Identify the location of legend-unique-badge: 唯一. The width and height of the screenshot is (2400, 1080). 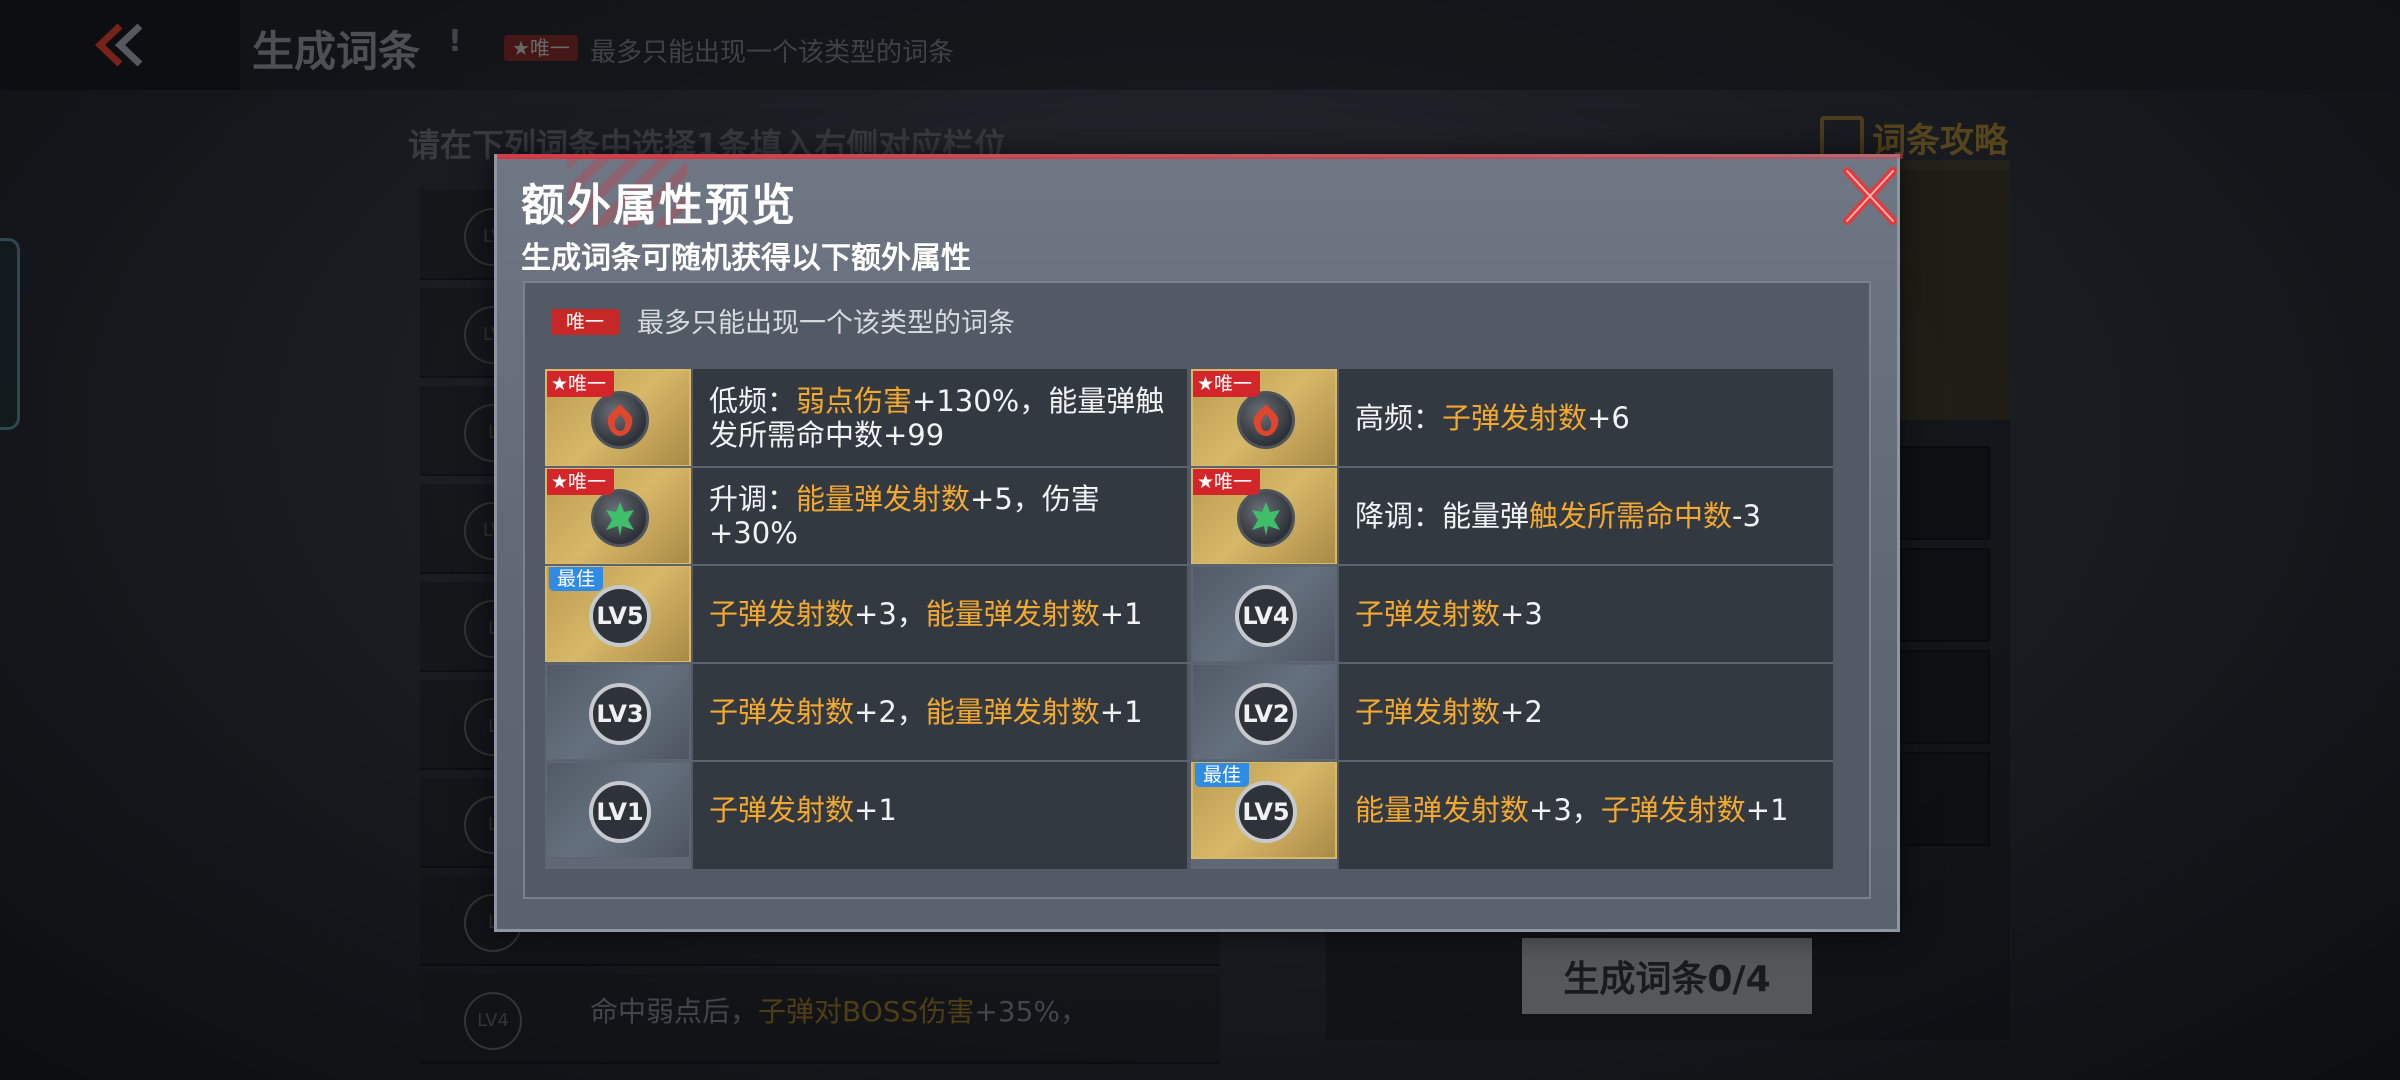
(585, 322).